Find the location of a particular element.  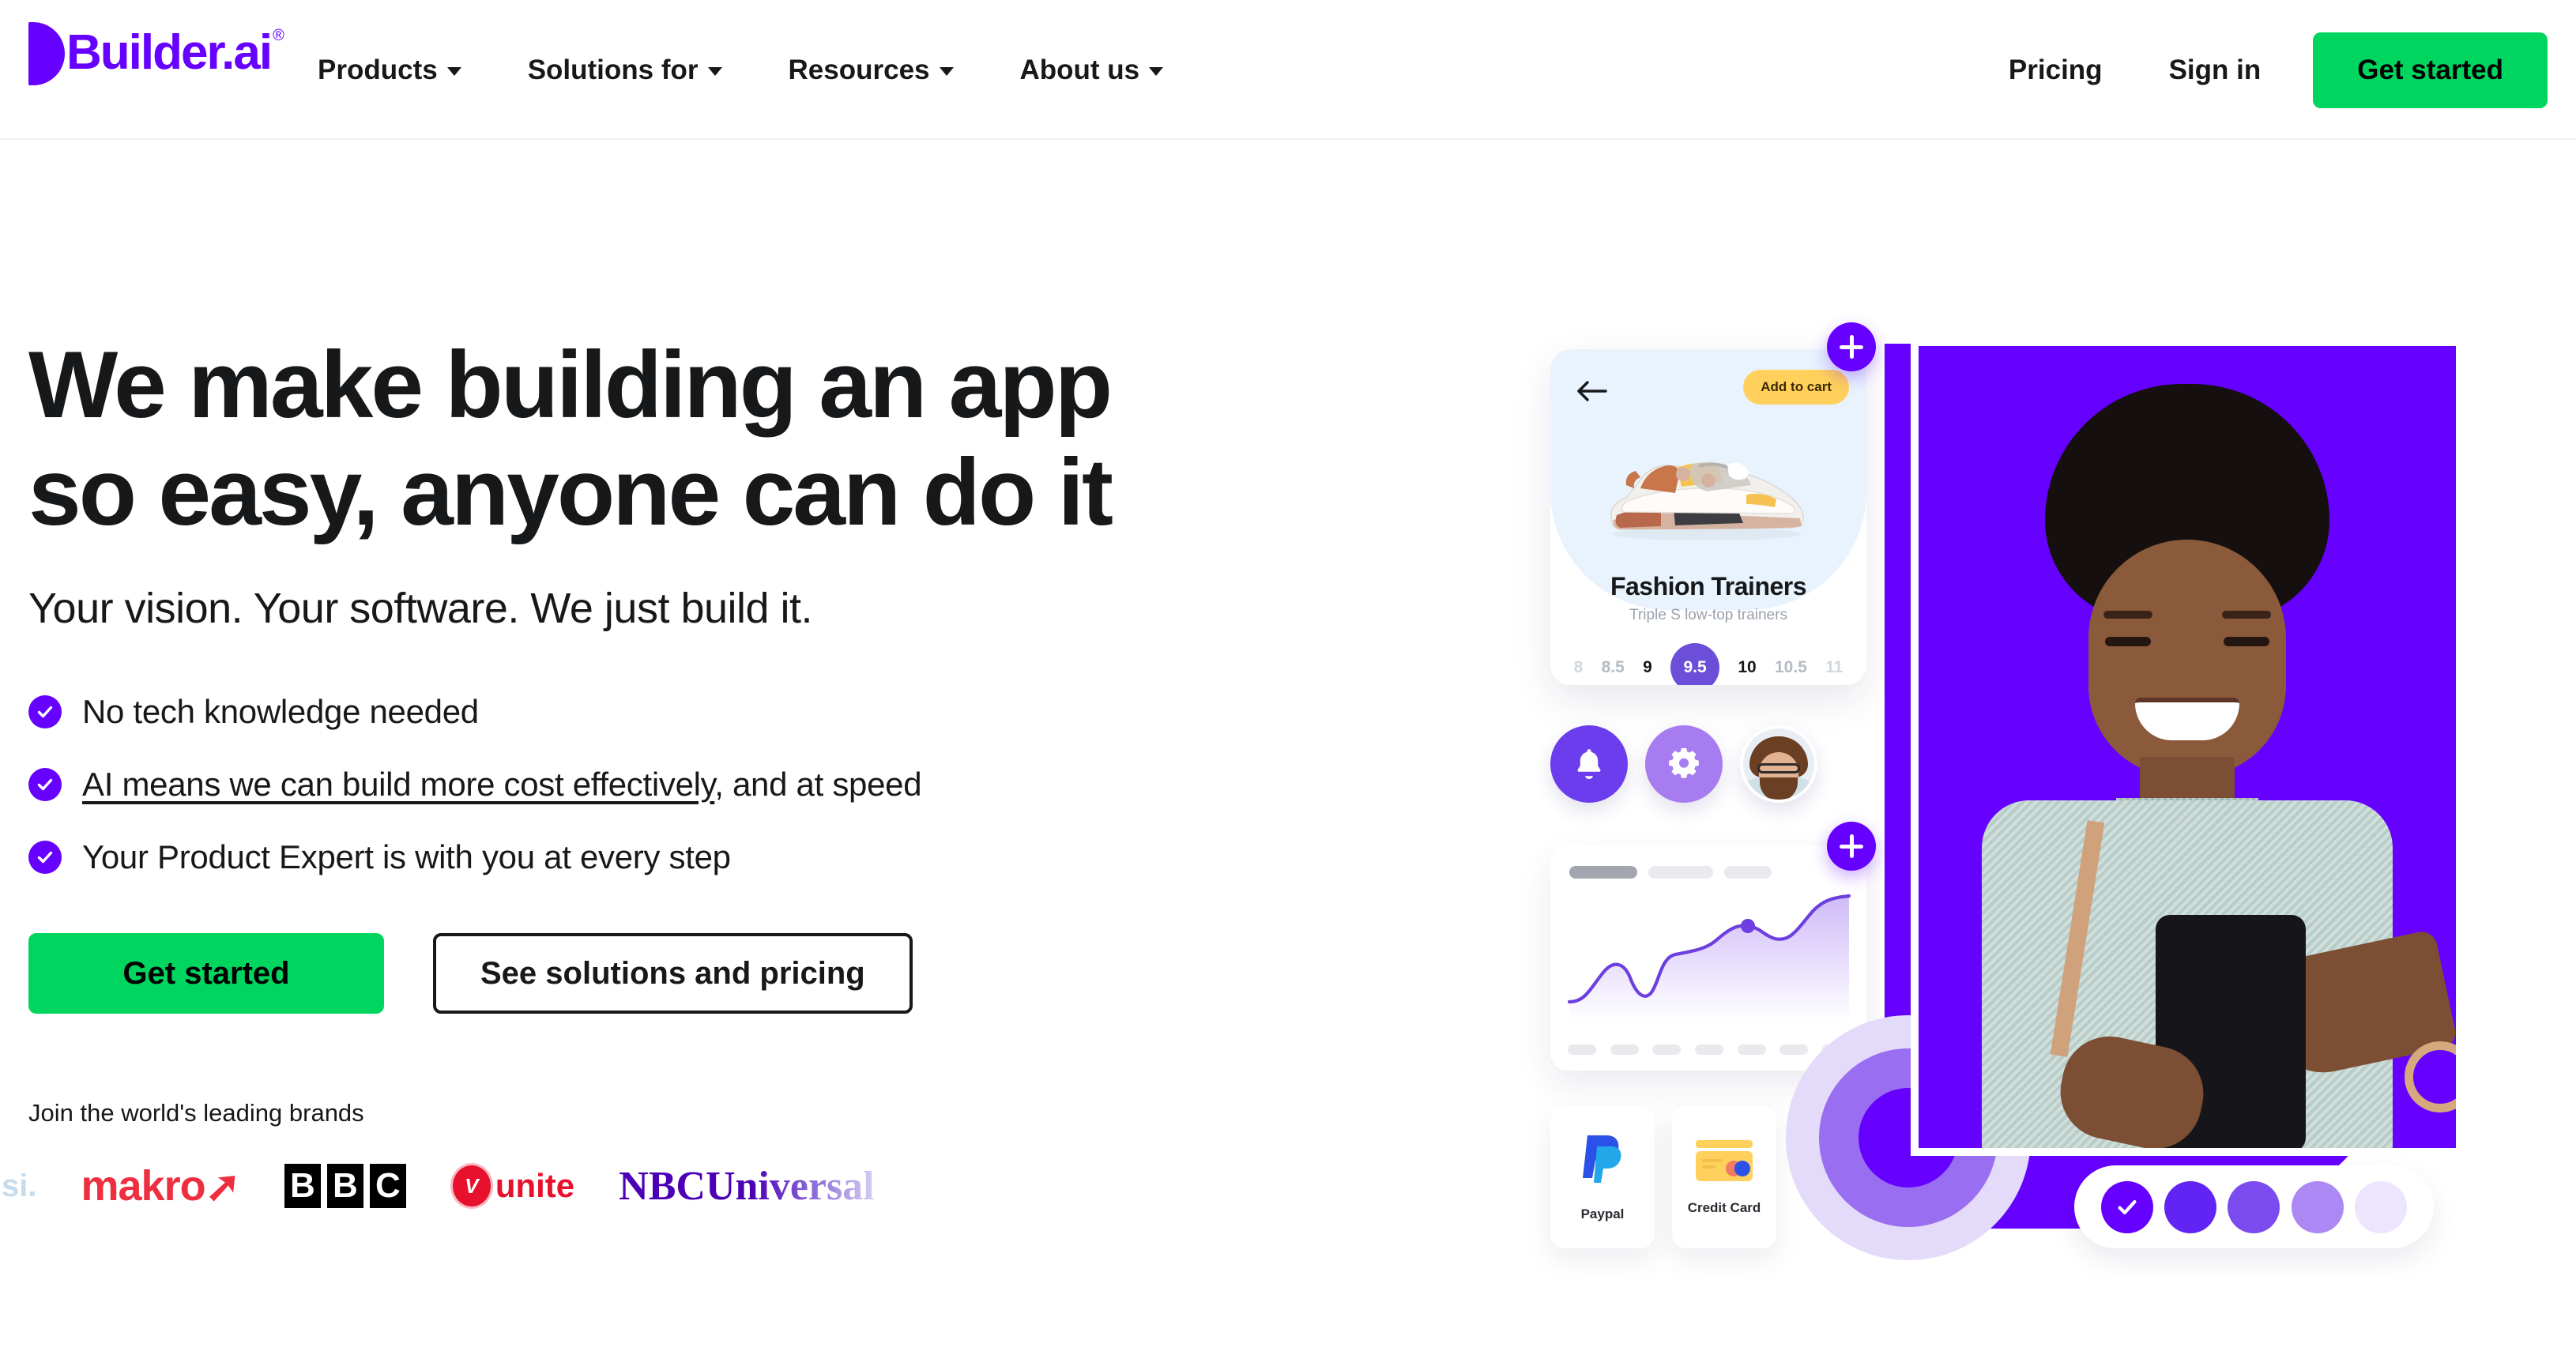

checklist-label: No tech knowledge needed is located at coordinates (280, 712).